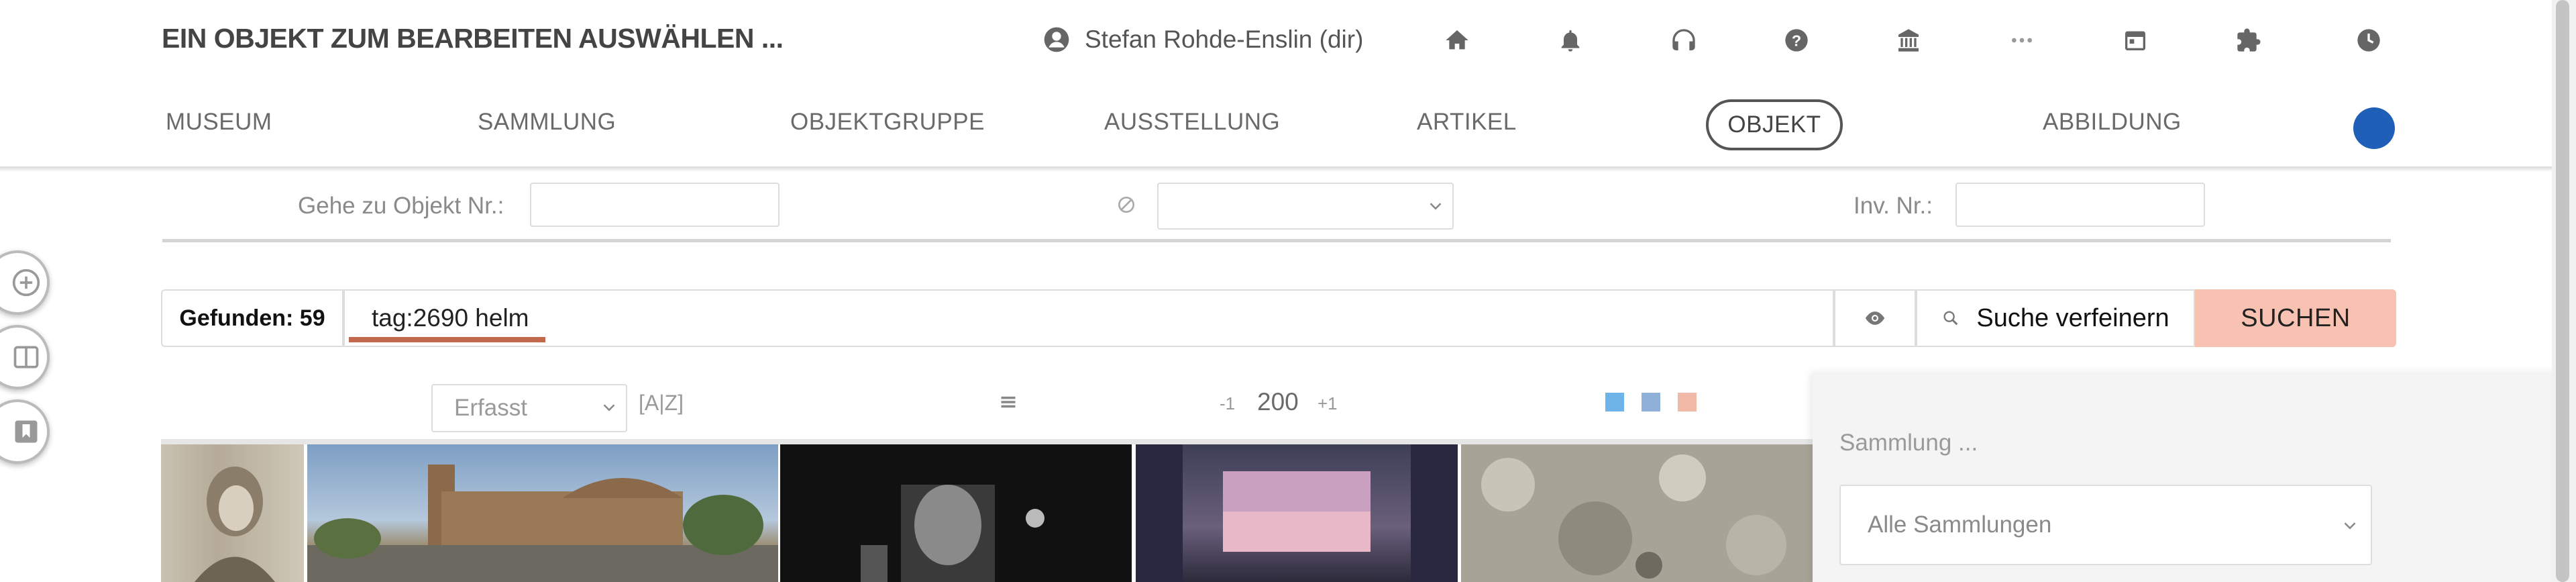 Image resolution: width=2576 pixels, height=582 pixels. Describe the element at coordinates (1614, 402) in the screenshot. I see `view-grid-small-button` at that location.